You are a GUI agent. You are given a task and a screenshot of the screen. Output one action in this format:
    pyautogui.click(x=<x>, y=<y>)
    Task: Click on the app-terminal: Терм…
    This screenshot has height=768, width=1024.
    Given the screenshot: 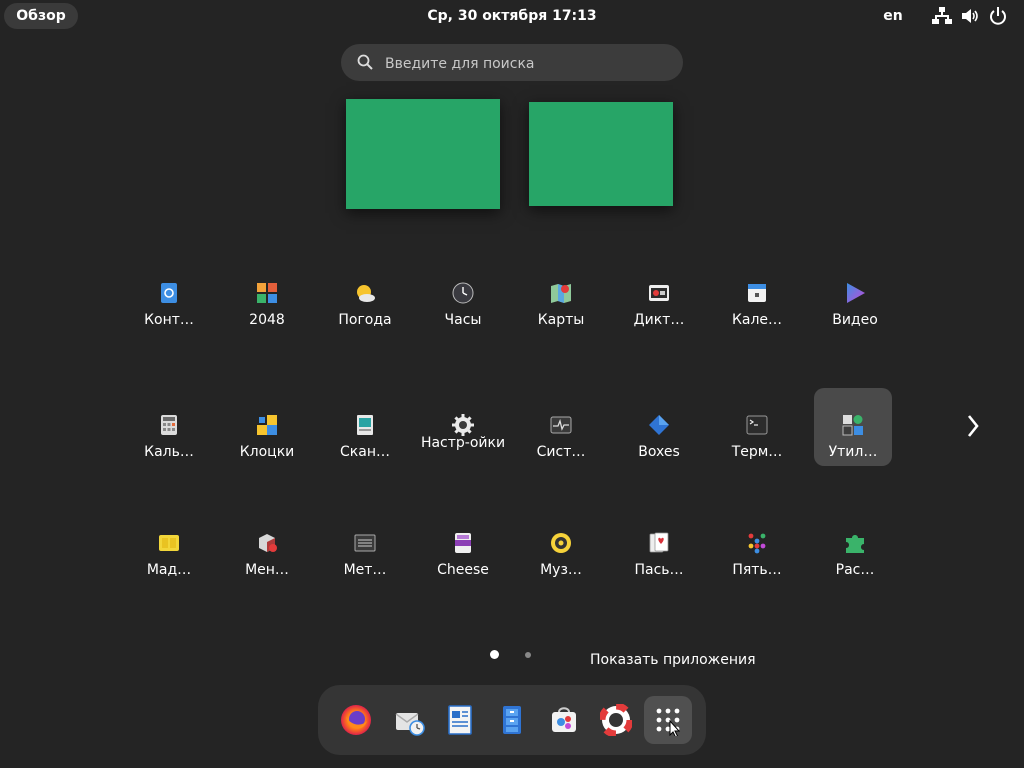 What is the action you would take?
    pyautogui.click(x=757, y=427)
    